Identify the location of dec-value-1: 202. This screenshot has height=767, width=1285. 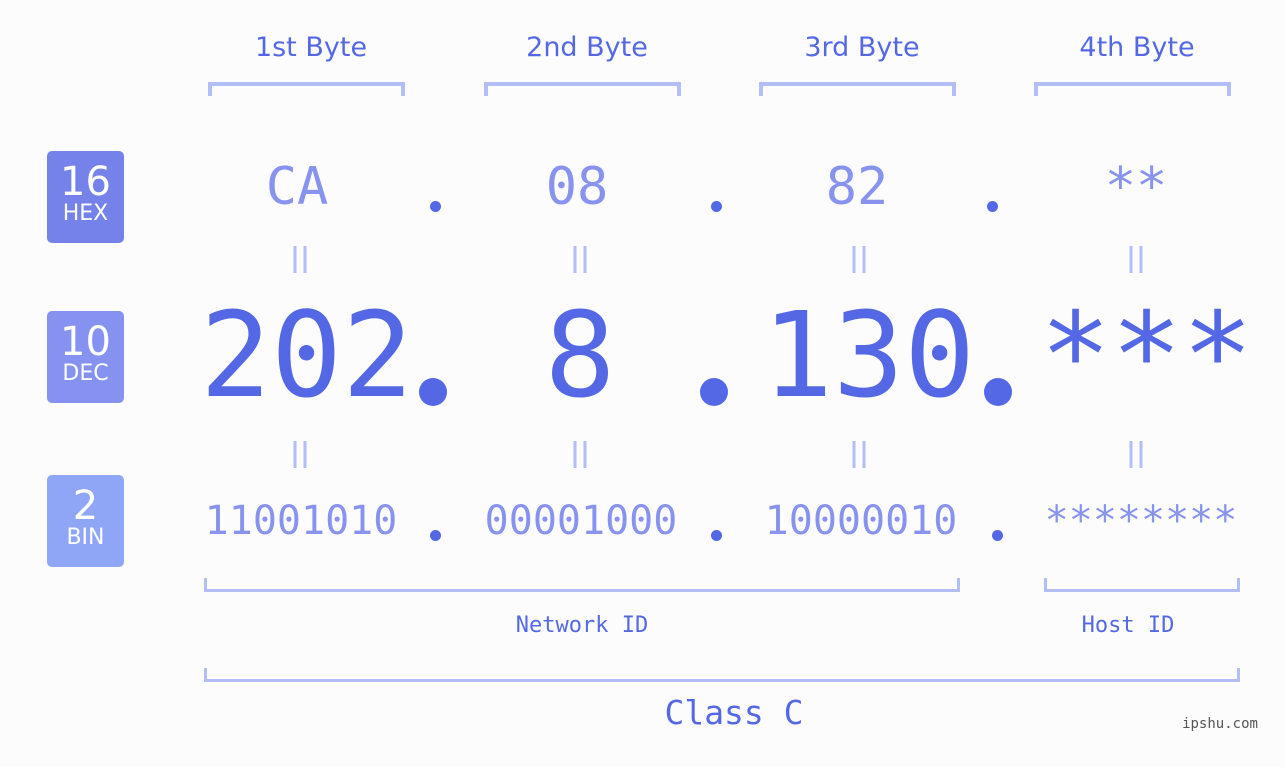
(307, 355).